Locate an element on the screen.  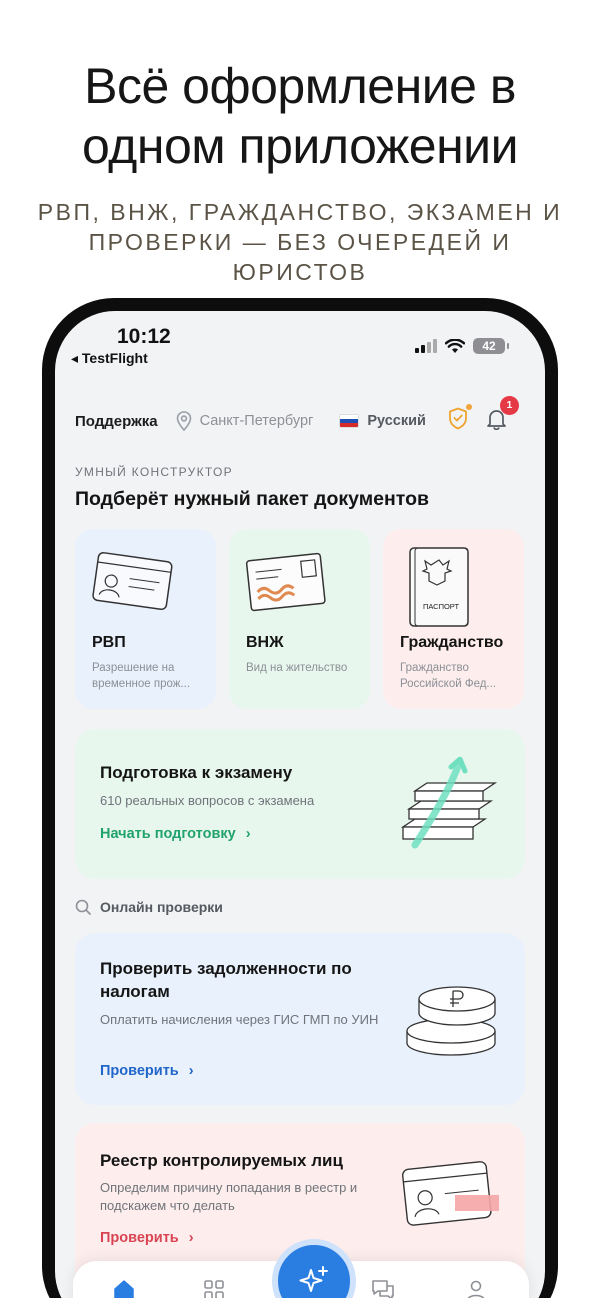
section-kicker: УМНЫЙ КОНСТРУКТОР is located at coordinates (154, 472).